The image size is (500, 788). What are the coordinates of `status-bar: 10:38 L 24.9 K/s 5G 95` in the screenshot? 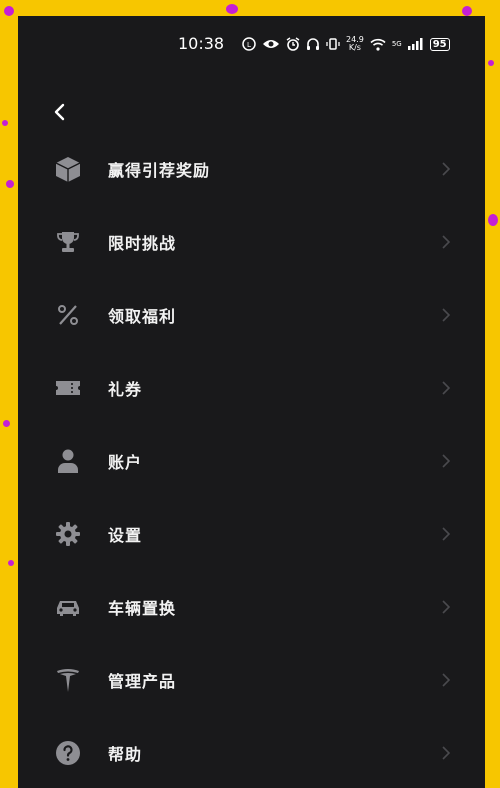 It's located at (251, 44).